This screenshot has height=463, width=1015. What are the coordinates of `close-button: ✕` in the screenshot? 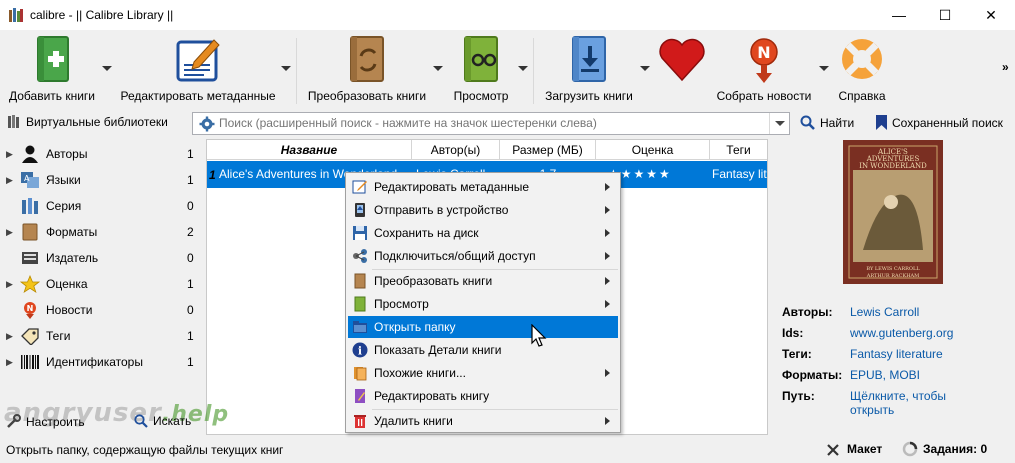 It's located at (991, 15).